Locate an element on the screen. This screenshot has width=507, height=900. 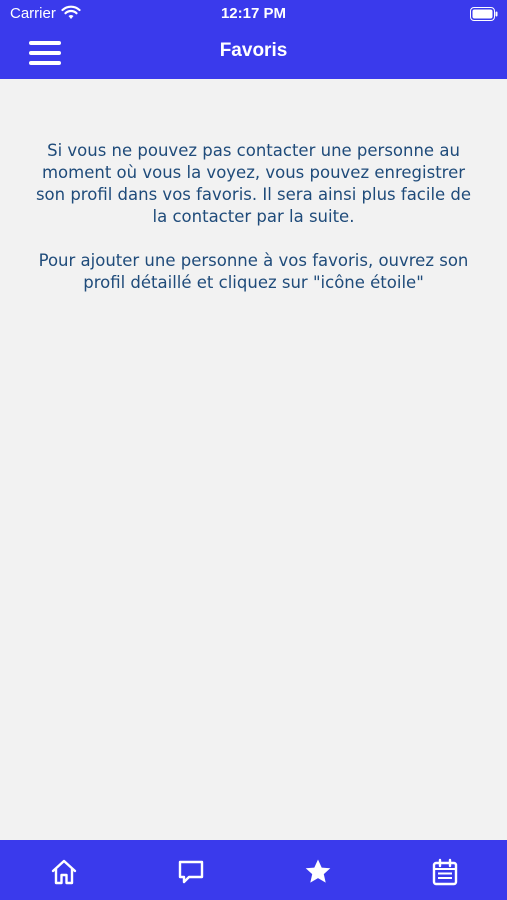
status-time: 12:17 PM is located at coordinates (253, 13).